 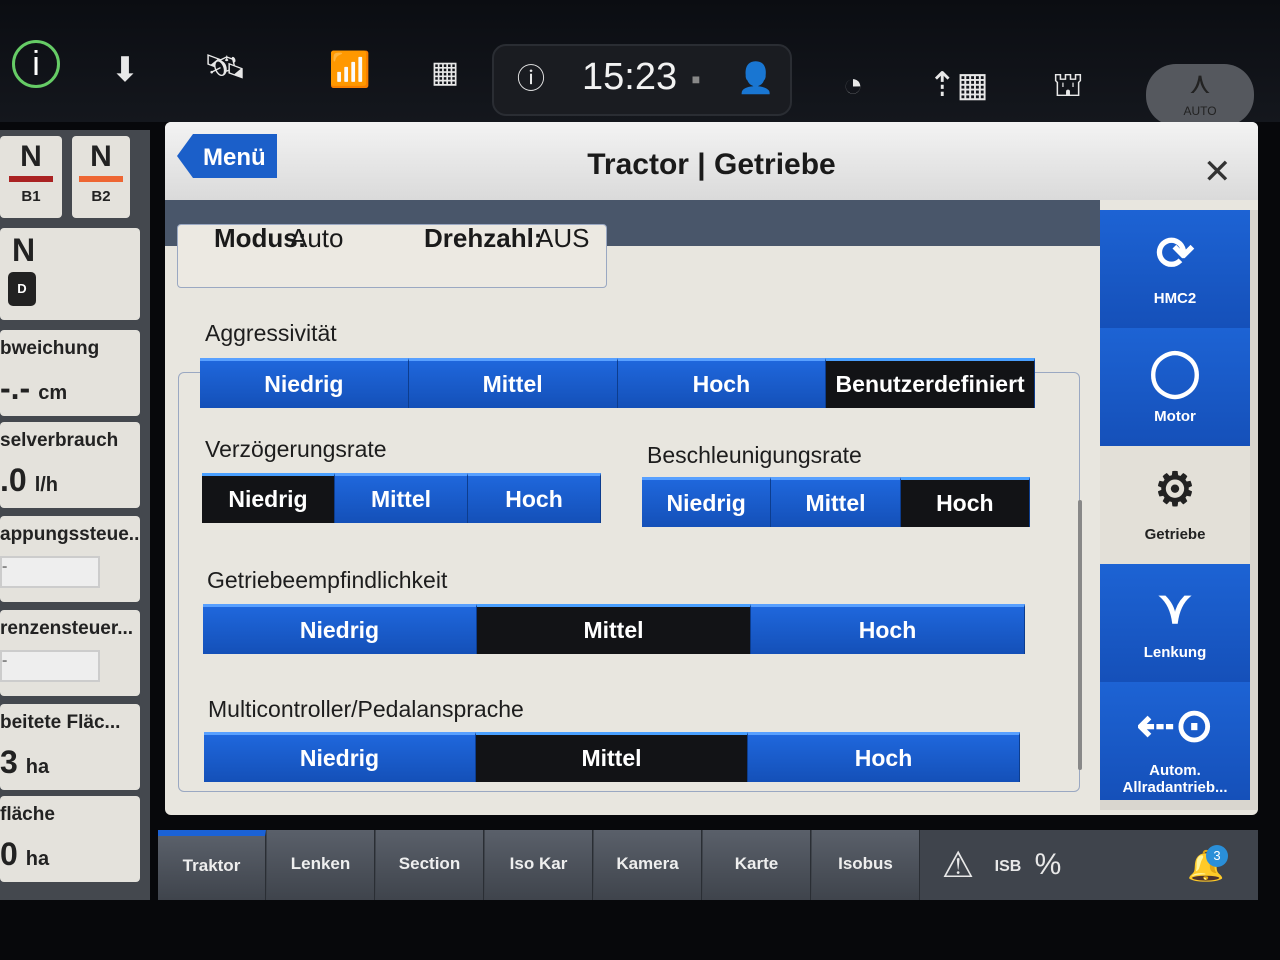 What do you see at coordinates (1217, 172) in the screenshot?
I see `close-icon: ✕` at bounding box center [1217, 172].